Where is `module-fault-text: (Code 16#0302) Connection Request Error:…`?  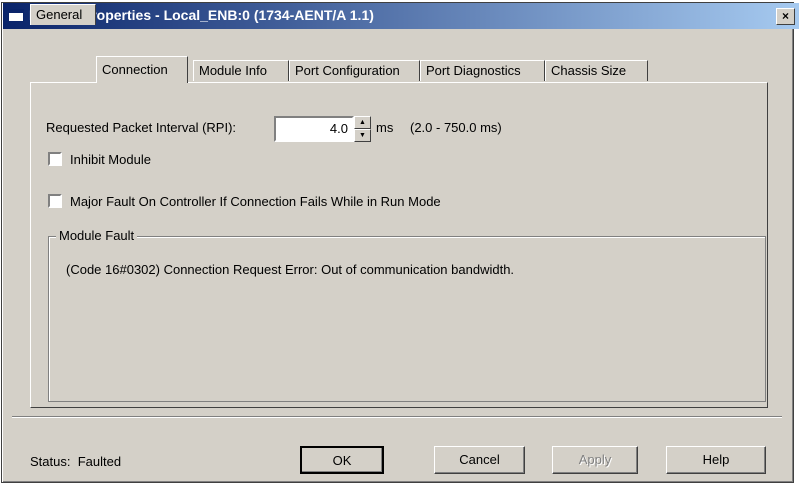
module-fault-text: (Code 16#0302) Connection Request Error:… is located at coordinates (290, 269).